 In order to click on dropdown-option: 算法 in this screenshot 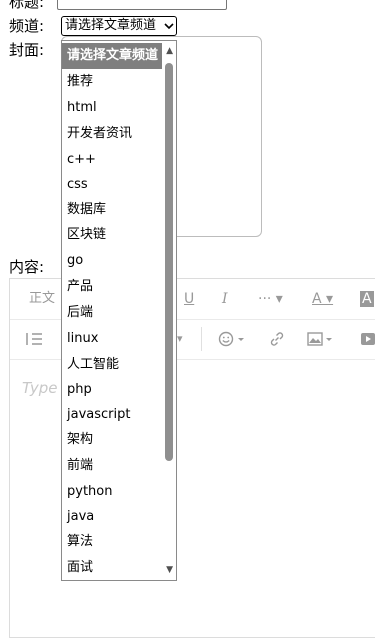, I will do `click(112, 542)`.